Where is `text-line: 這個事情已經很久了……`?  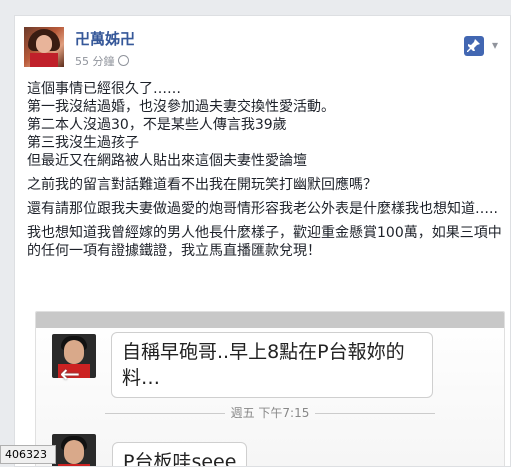
text-line: 這個事情已經很久了…… is located at coordinates (104, 89).